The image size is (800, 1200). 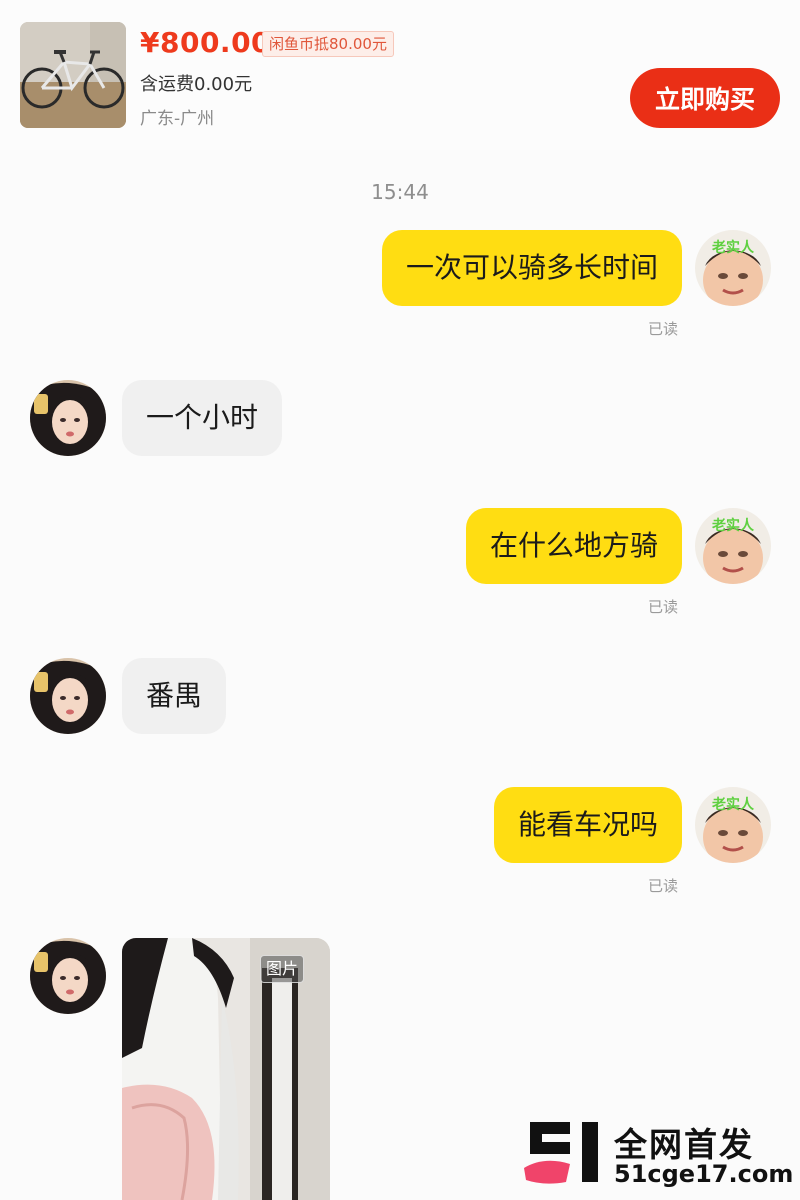 What do you see at coordinates (531, 268) in the screenshot?
I see `my-message-bubble: 一次可以骑多长时间` at bounding box center [531, 268].